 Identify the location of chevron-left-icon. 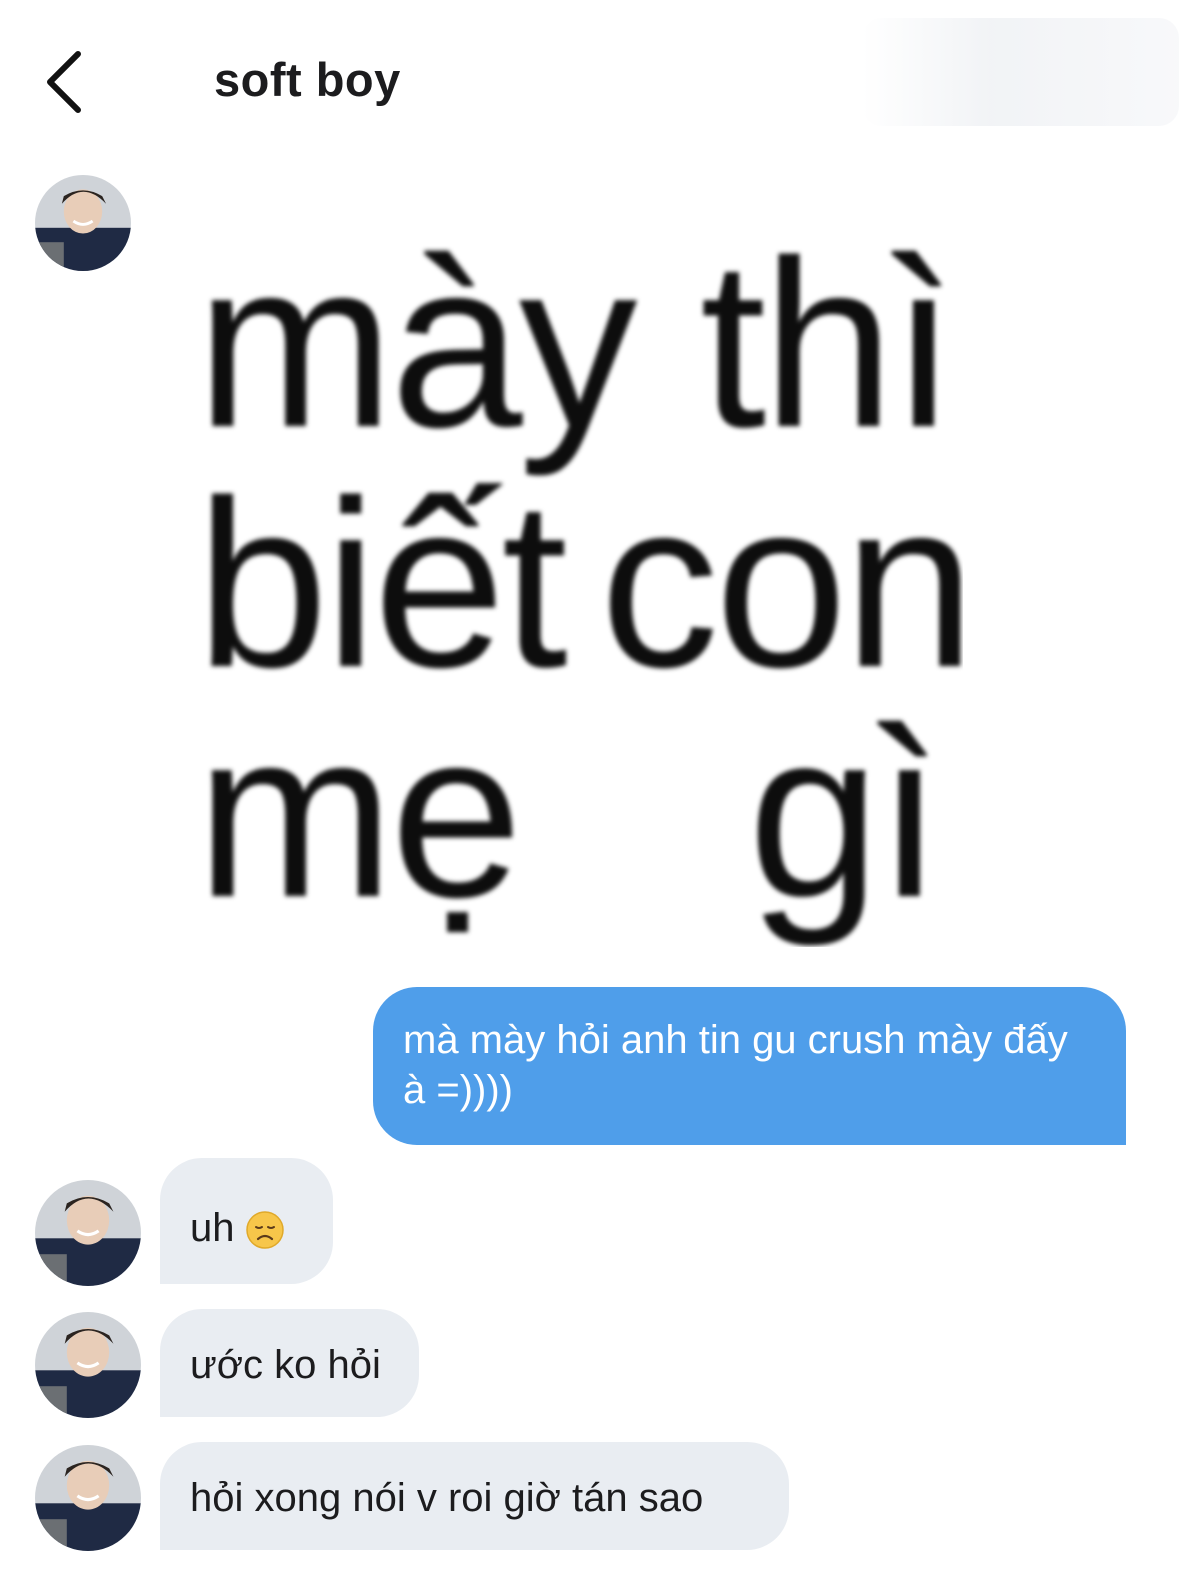
(64, 82).